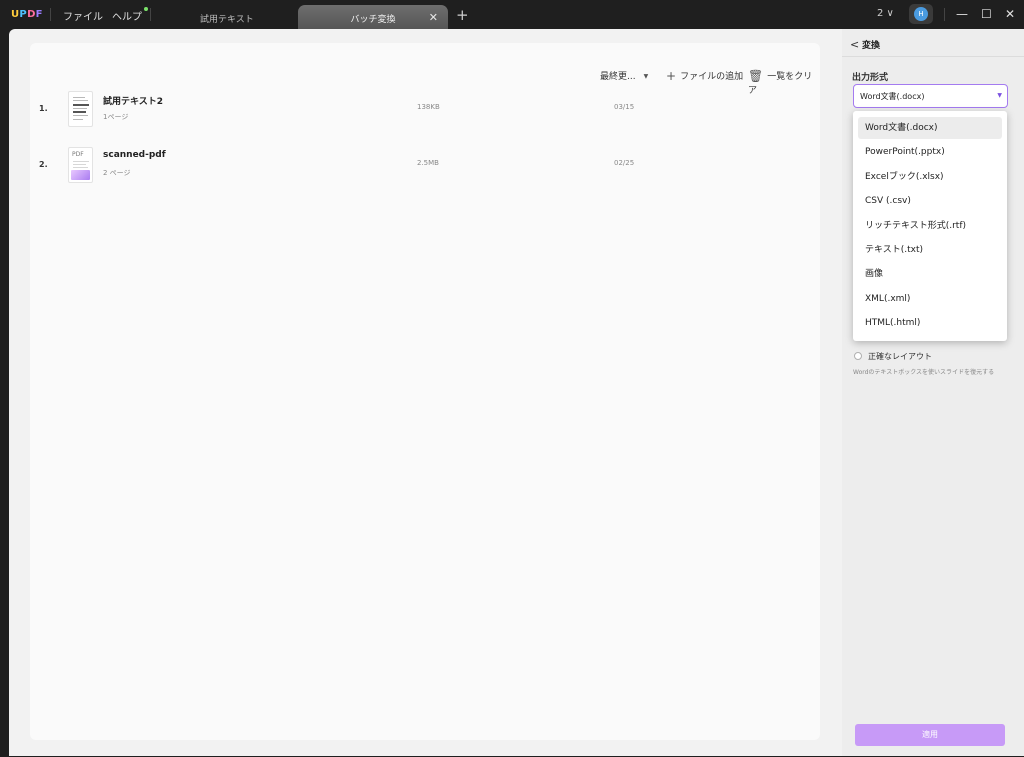 The width and height of the screenshot is (1024, 757). I want to click on exact-layout-label: 正確なレイアウト, so click(900, 356).